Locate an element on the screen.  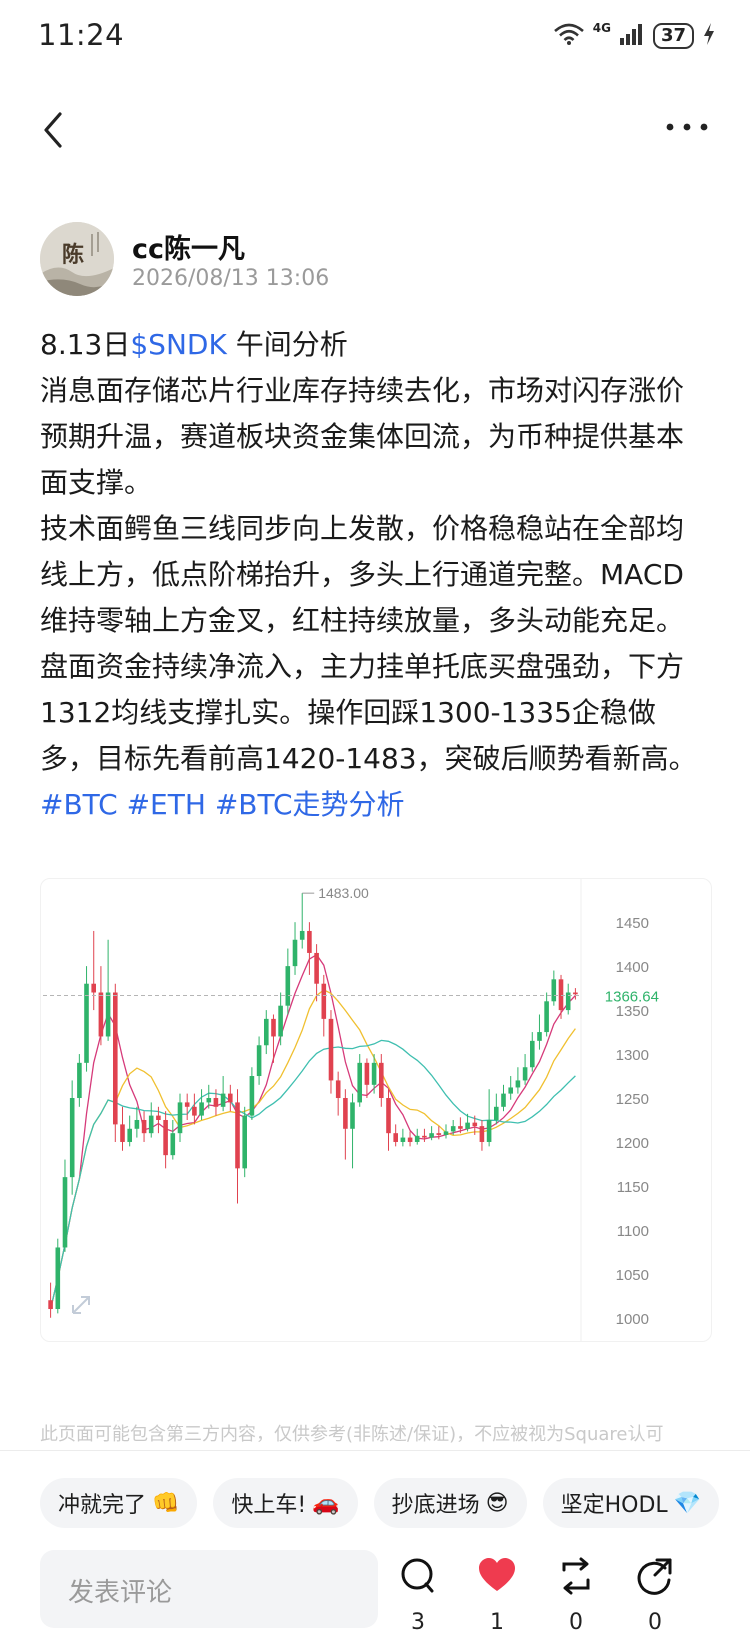
quick-reply-chip: 快上车! 🚗 is located at coordinates (285, 1503).